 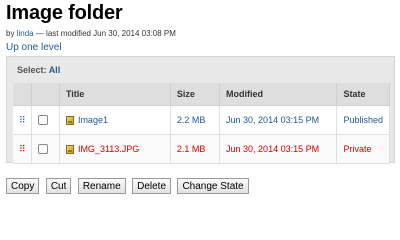 What do you see at coordinates (195, 149) in the screenshot?
I see `row-size: 2.1 MB` at bounding box center [195, 149].